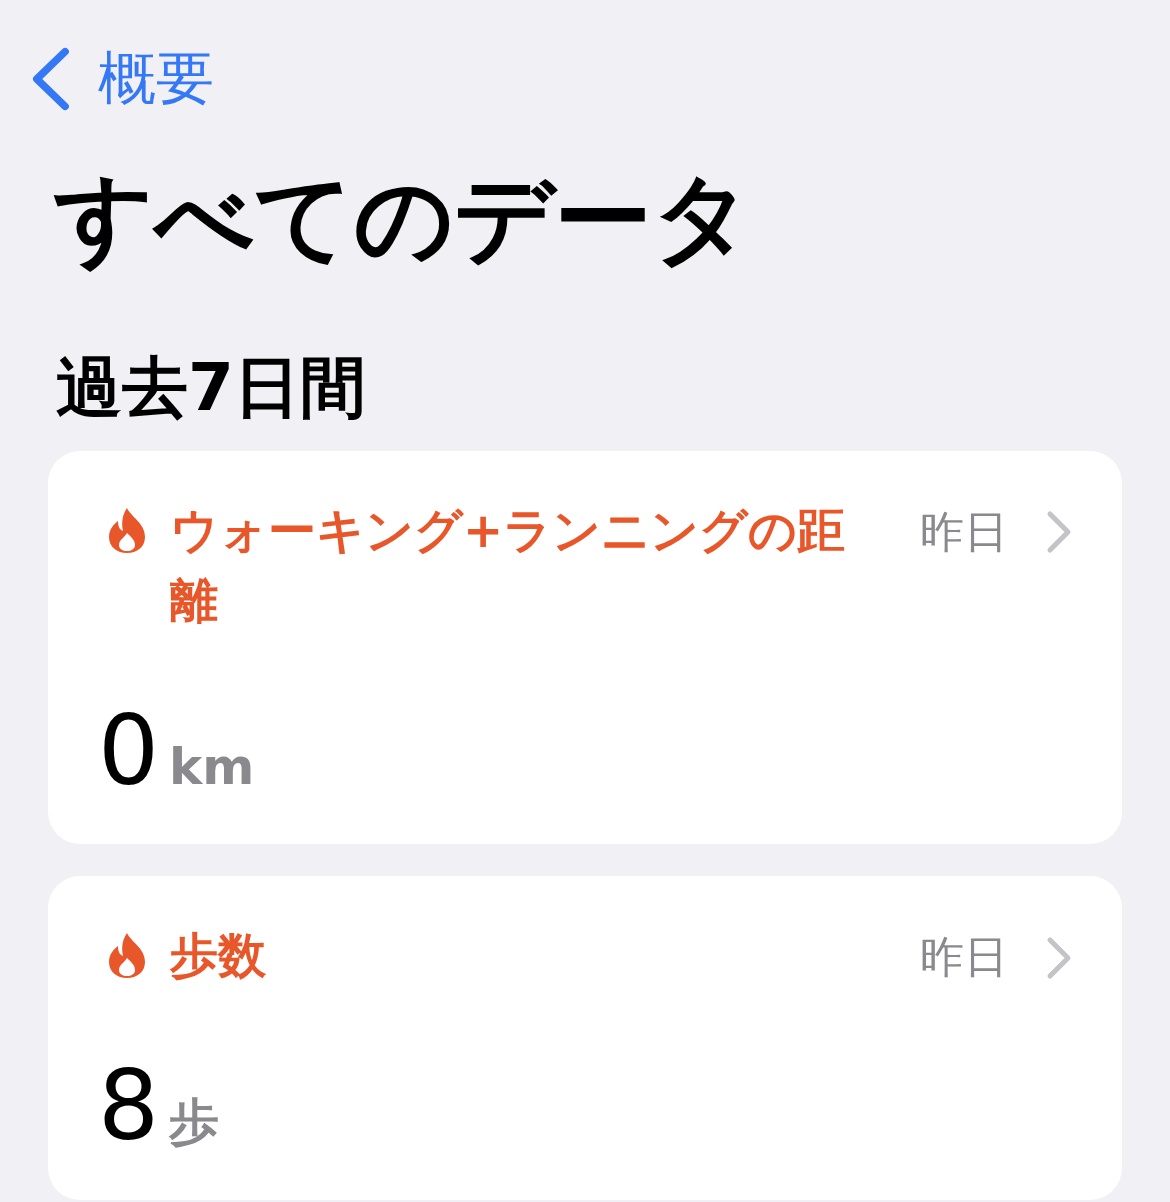 The height and width of the screenshot is (1202, 1170). Describe the element at coordinates (403, 218) in the screenshot. I see `page-title: すべてのデータ` at that location.